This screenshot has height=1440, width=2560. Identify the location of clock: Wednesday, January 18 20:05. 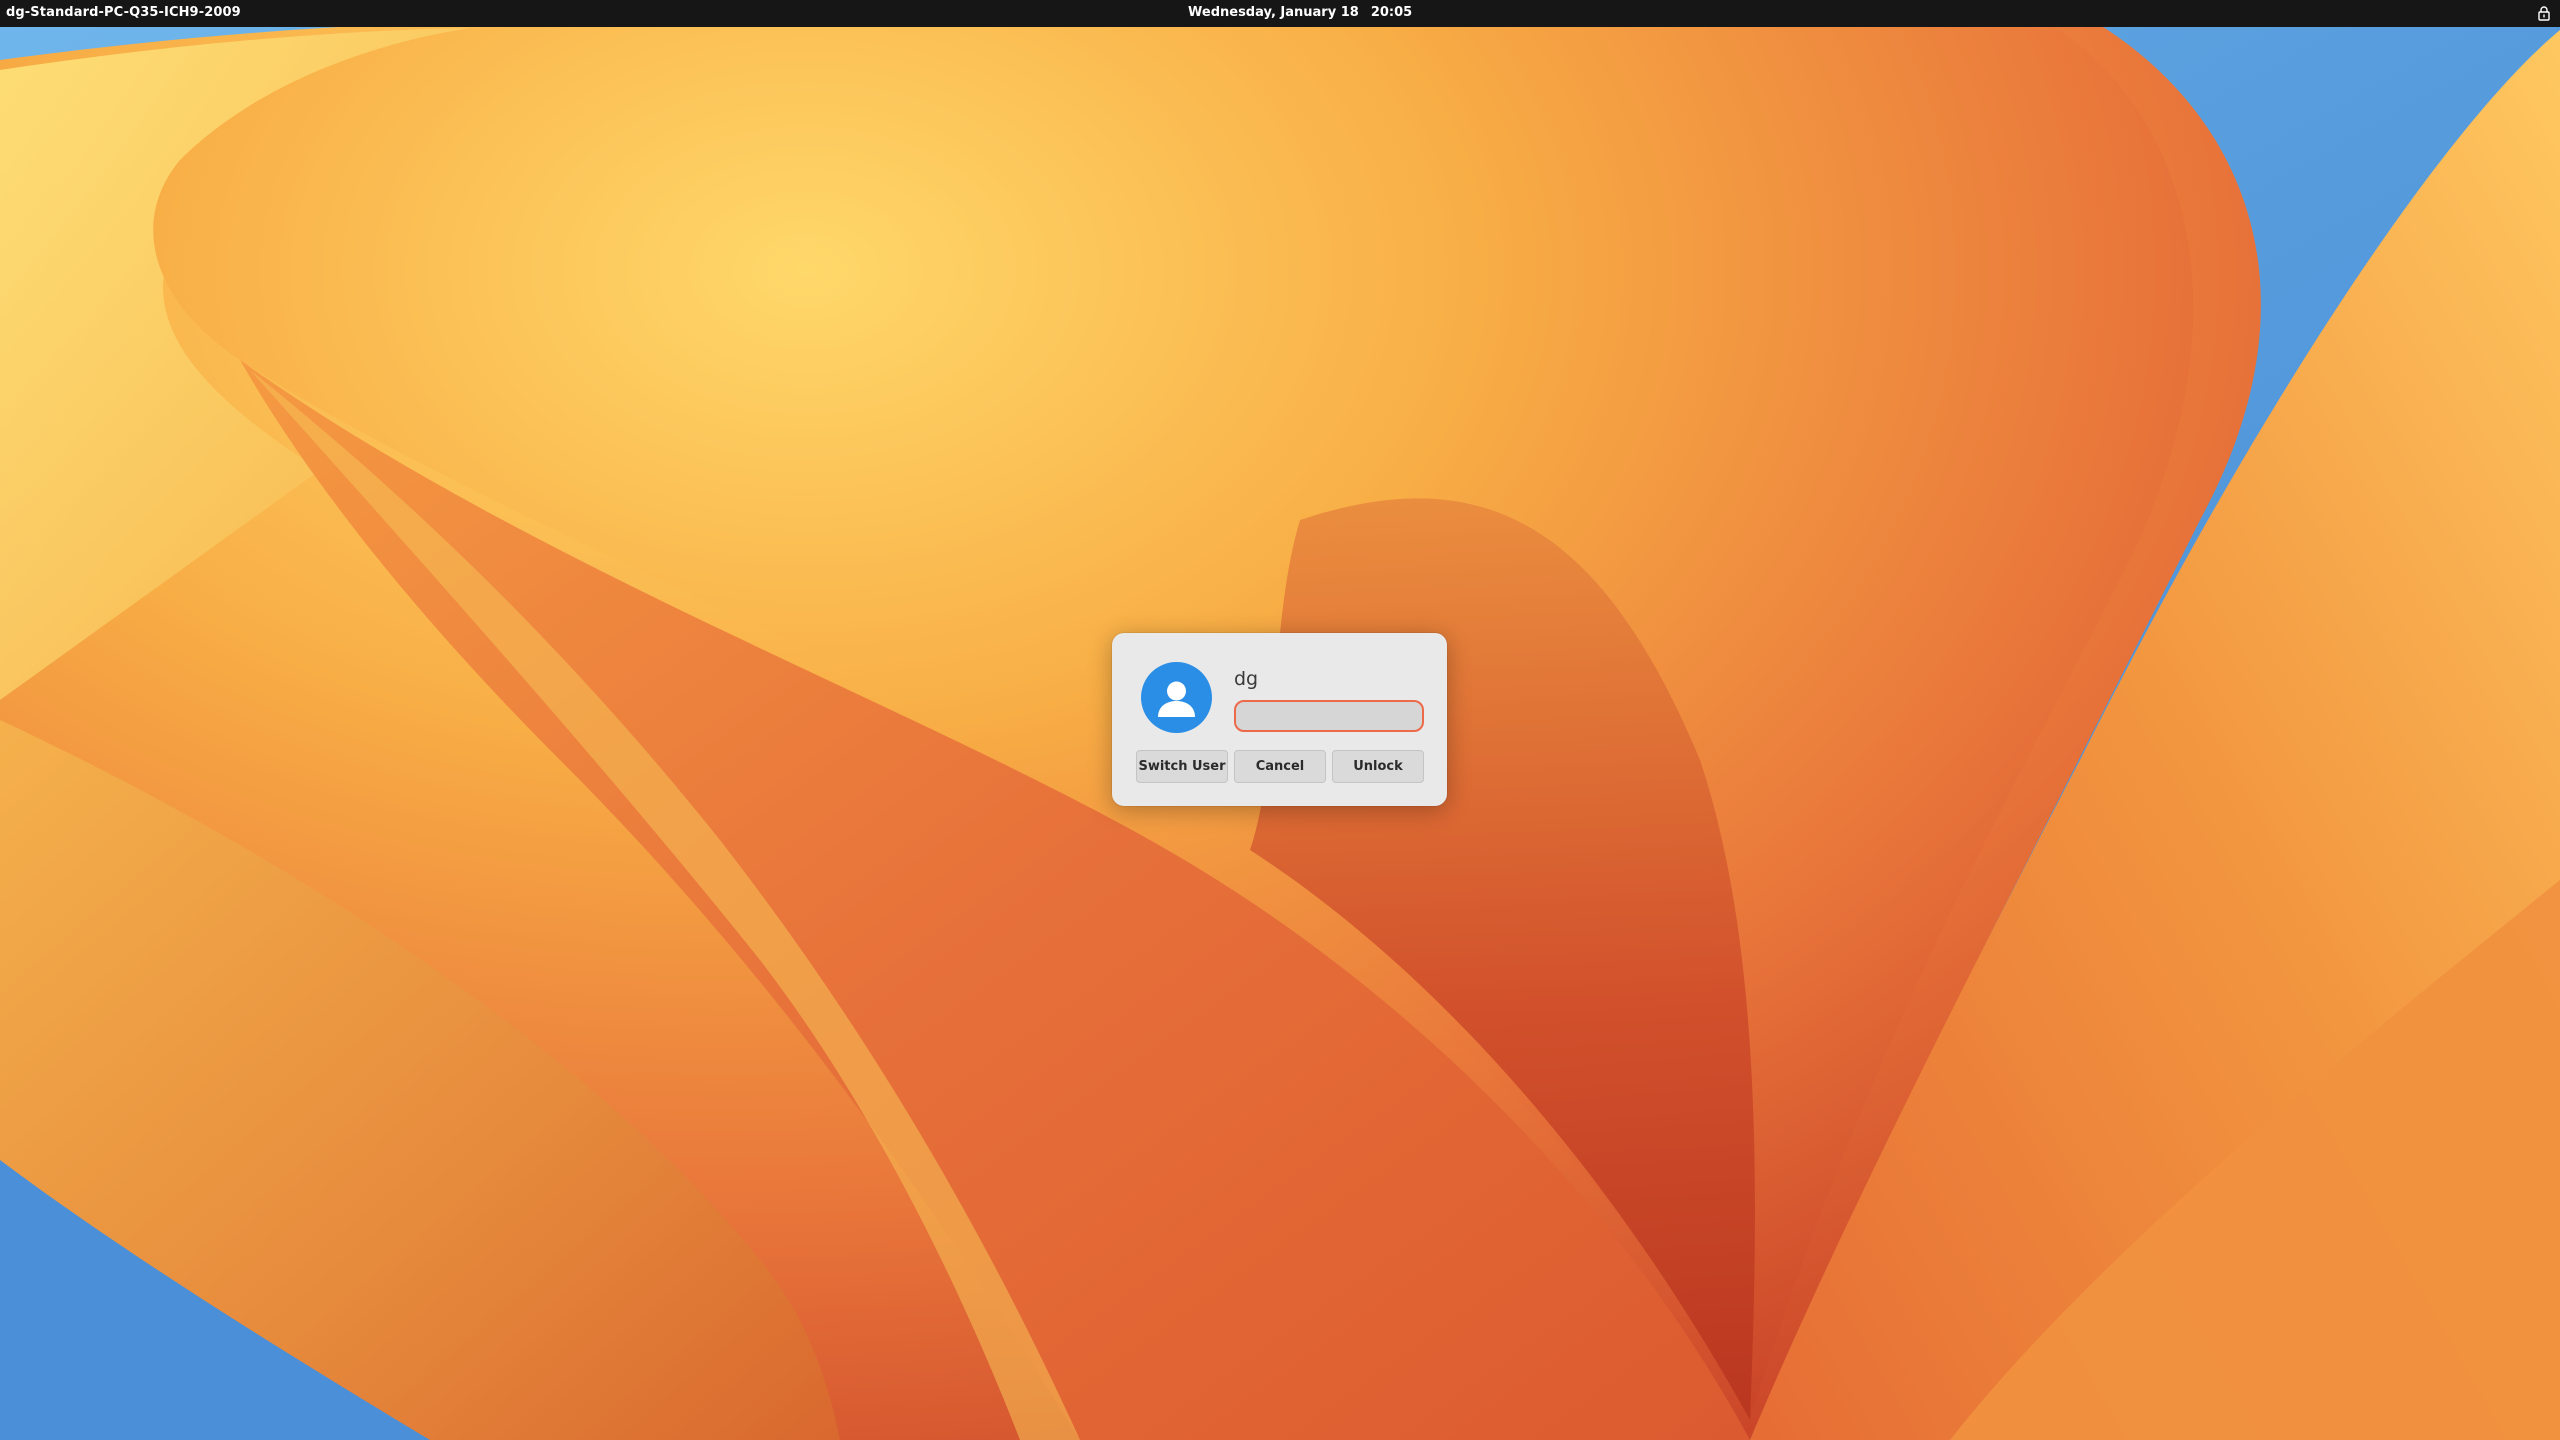
(1300, 12).